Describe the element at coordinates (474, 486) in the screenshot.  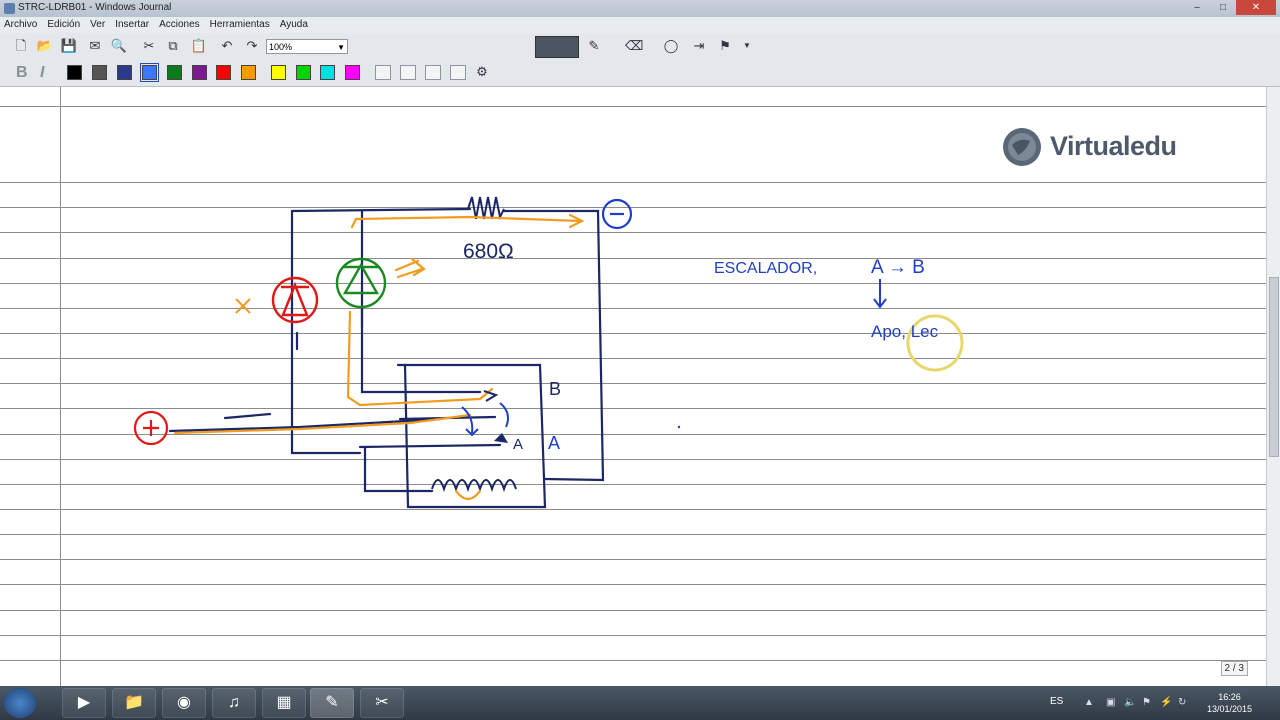
I see `coil-symbol` at that location.